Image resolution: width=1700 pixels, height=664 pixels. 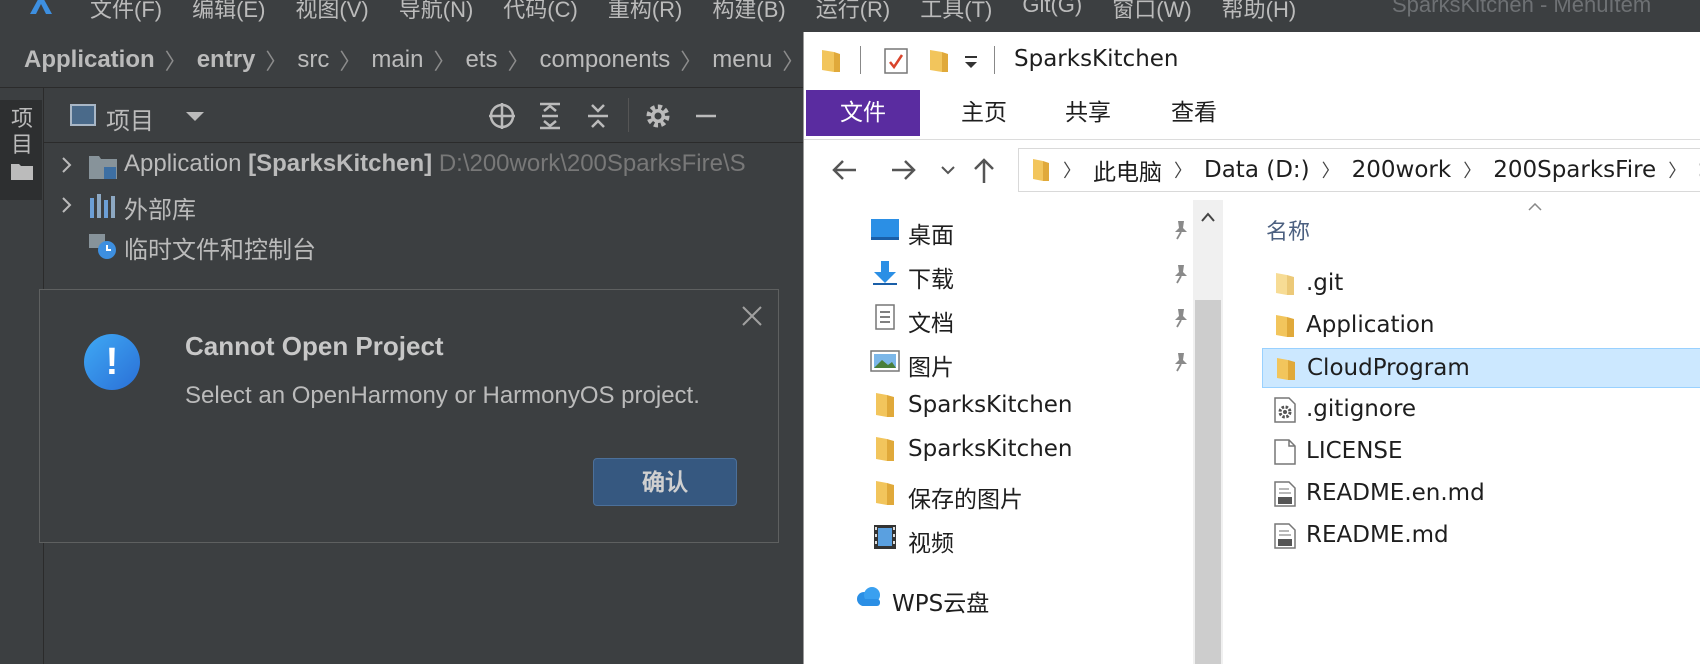 What do you see at coordinates (1257, 170) in the screenshot?
I see `address-segment-drive: Data (D:)` at bounding box center [1257, 170].